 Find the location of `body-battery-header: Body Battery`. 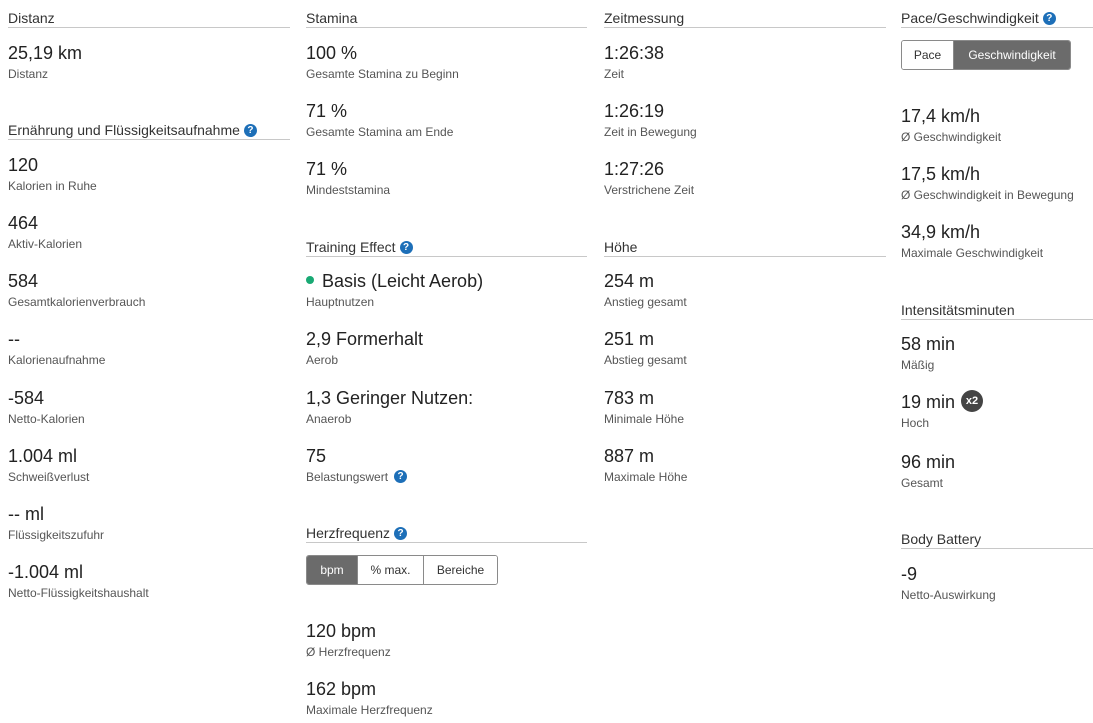

body-battery-header: Body Battery is located at coordinates (997, 539).